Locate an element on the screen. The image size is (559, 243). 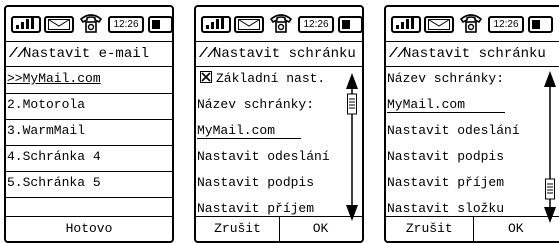
list-item: Nastavit příjem is located at coordinates (472, 184).